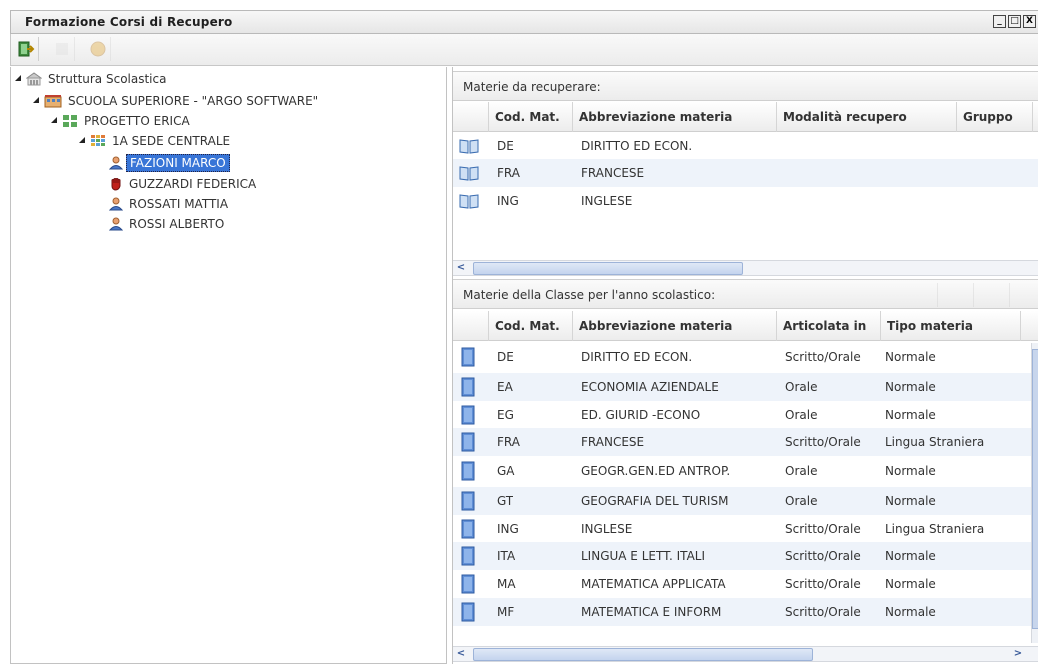 The height and width of the screenshot is (664, 1038). I want to click on tree-node-root: Struttura Scolastica, so click(92, 79).